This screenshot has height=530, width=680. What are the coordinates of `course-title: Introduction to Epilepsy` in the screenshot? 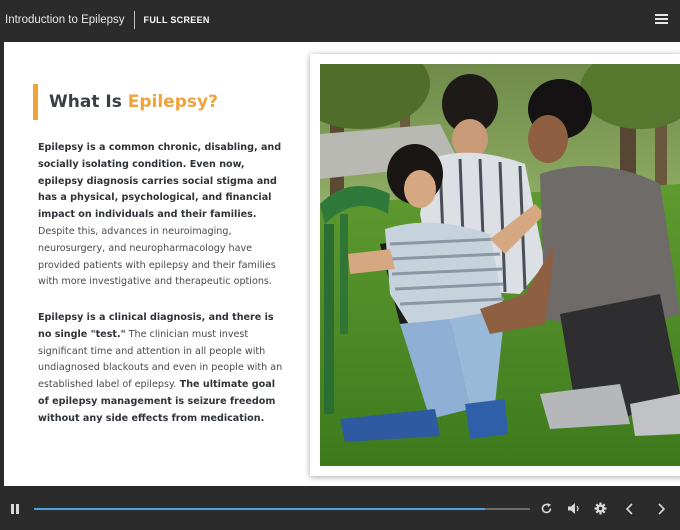 It's located at (65, 20).